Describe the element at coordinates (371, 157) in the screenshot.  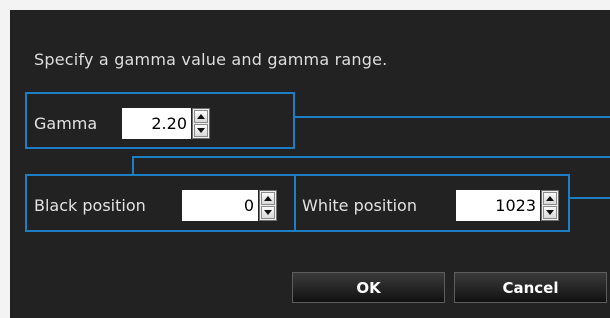
I see `range-connector-top-line` at that location.